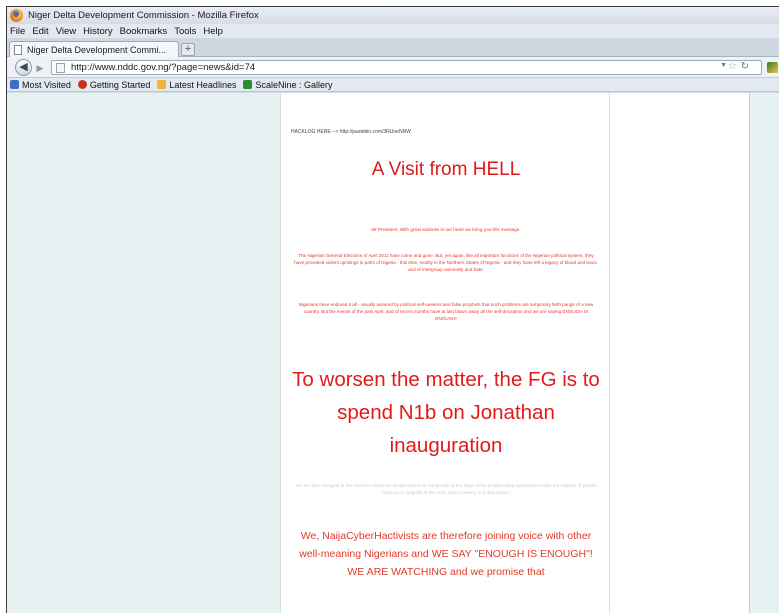 This screenshot has width=779, height=613. Describe the element at coordinates (745, 66) in the screenshot. I see `reload-icon: ↻` at that location.